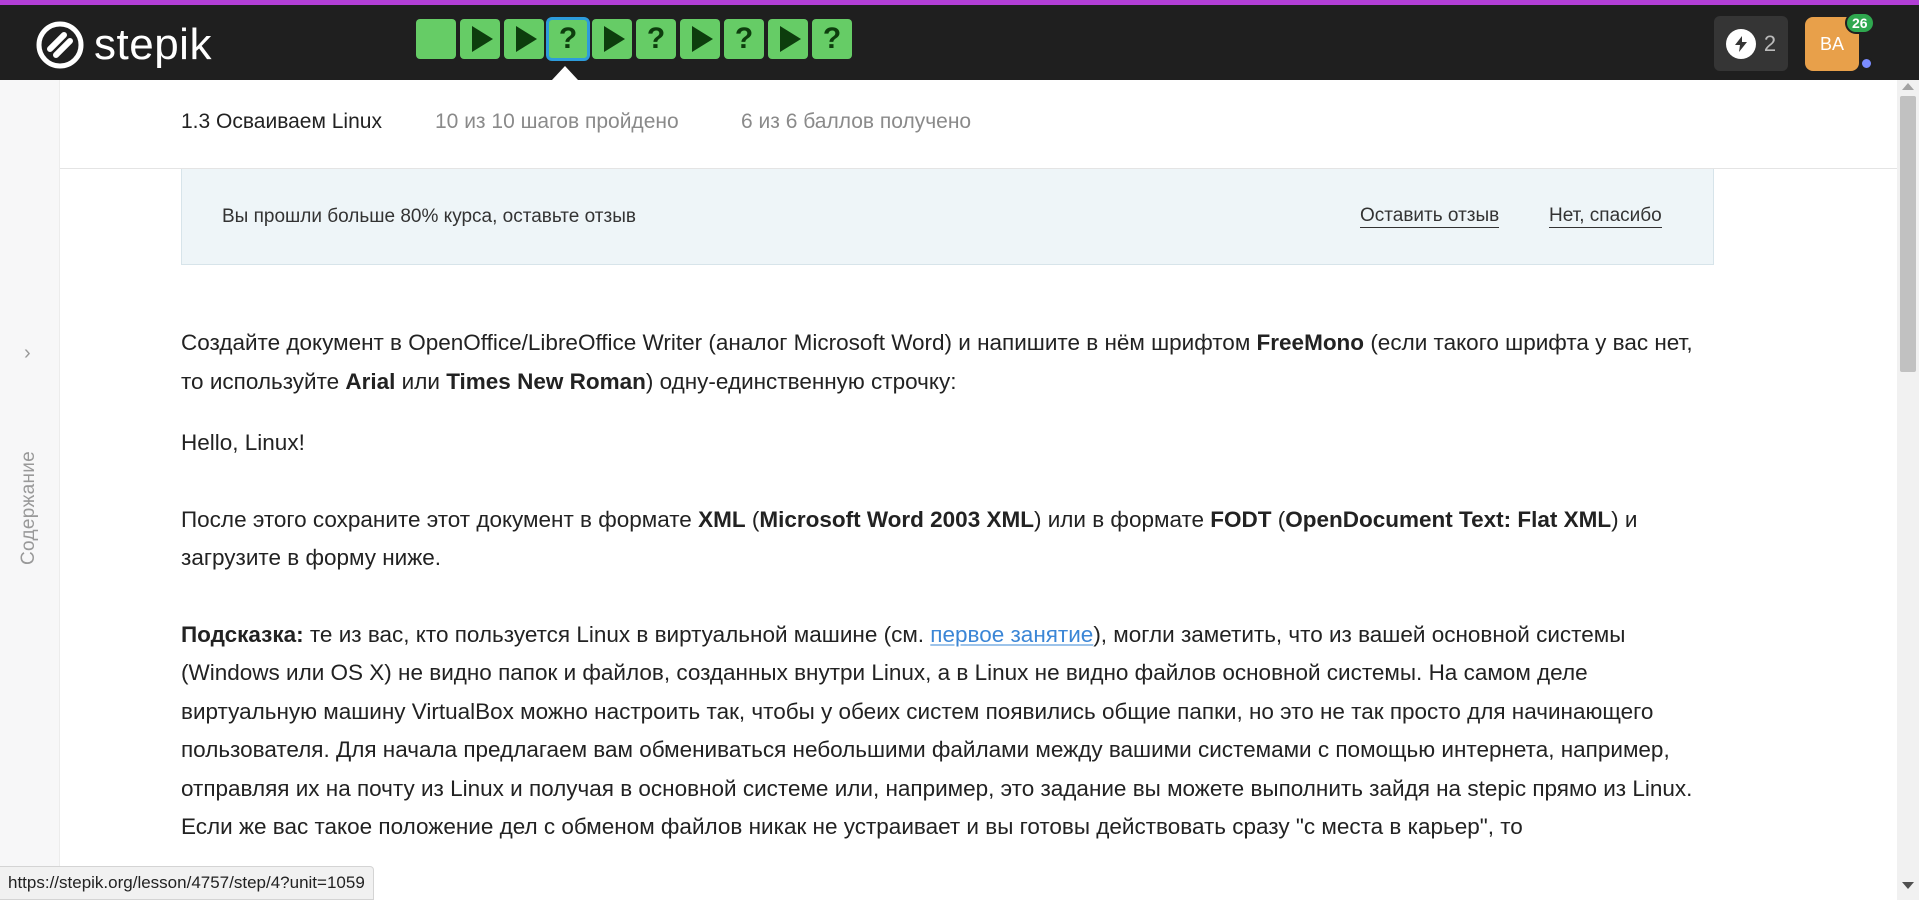 The width and height of the screenshot is (1919, 900). I want to click on contents-sidebar: › Содержание, so click(30, 490).